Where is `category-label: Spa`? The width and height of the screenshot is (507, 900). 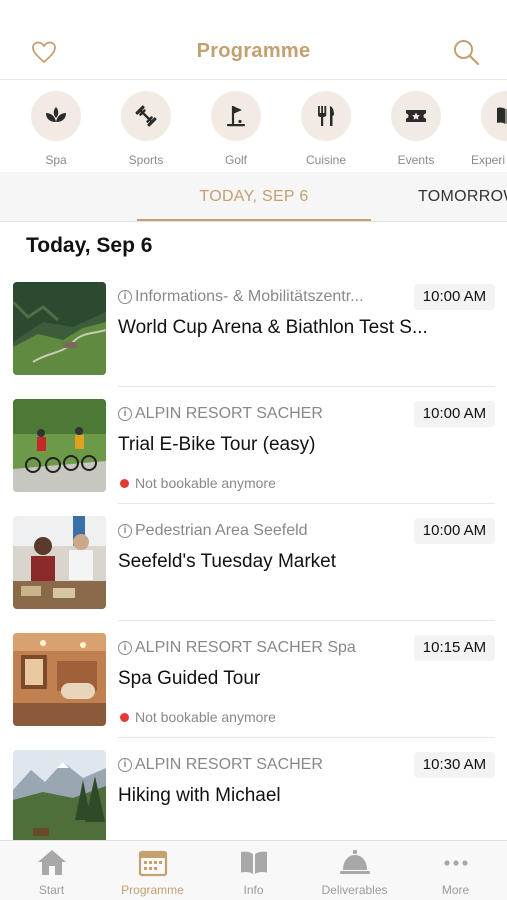
category-label: Spa is located at coordinates (56, 160).